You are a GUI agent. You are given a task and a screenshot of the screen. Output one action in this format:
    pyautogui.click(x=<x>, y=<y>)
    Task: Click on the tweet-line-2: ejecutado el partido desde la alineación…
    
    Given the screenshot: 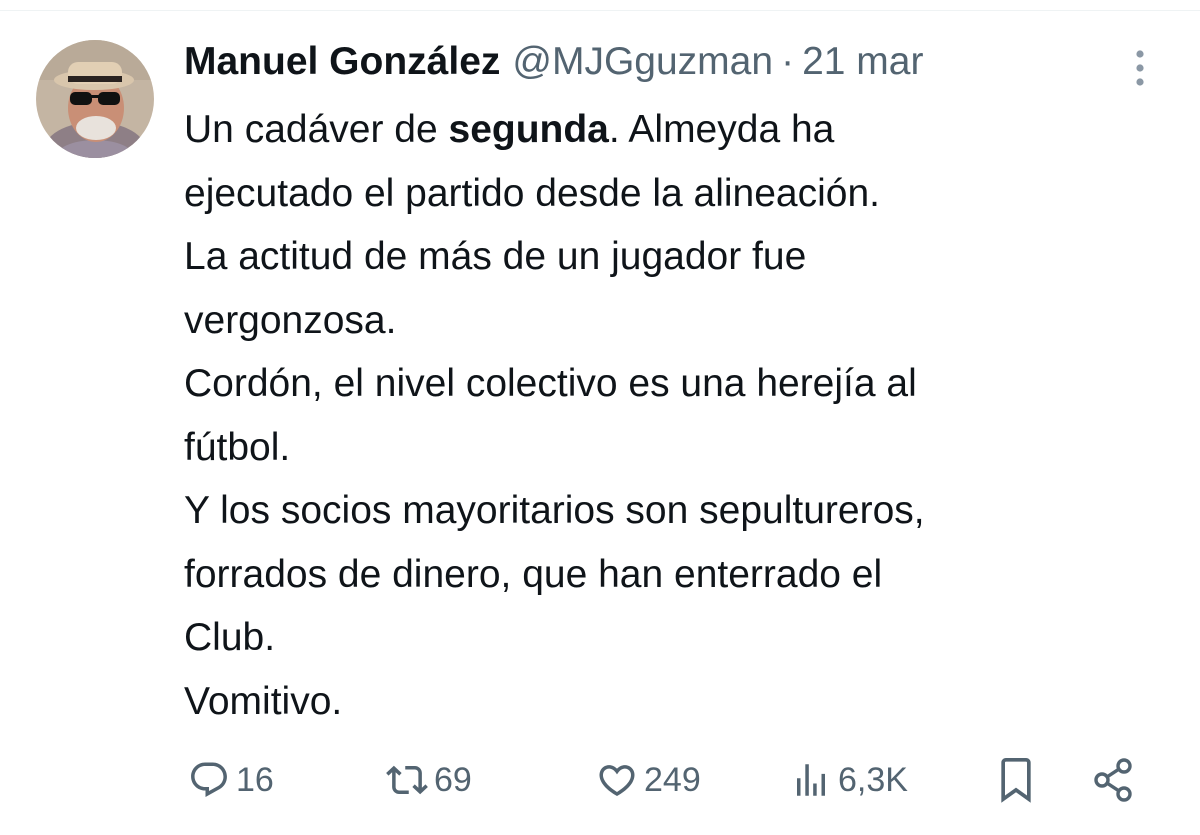 What is the action you would take?
    pyautogui.click(x=532, y=193)
    